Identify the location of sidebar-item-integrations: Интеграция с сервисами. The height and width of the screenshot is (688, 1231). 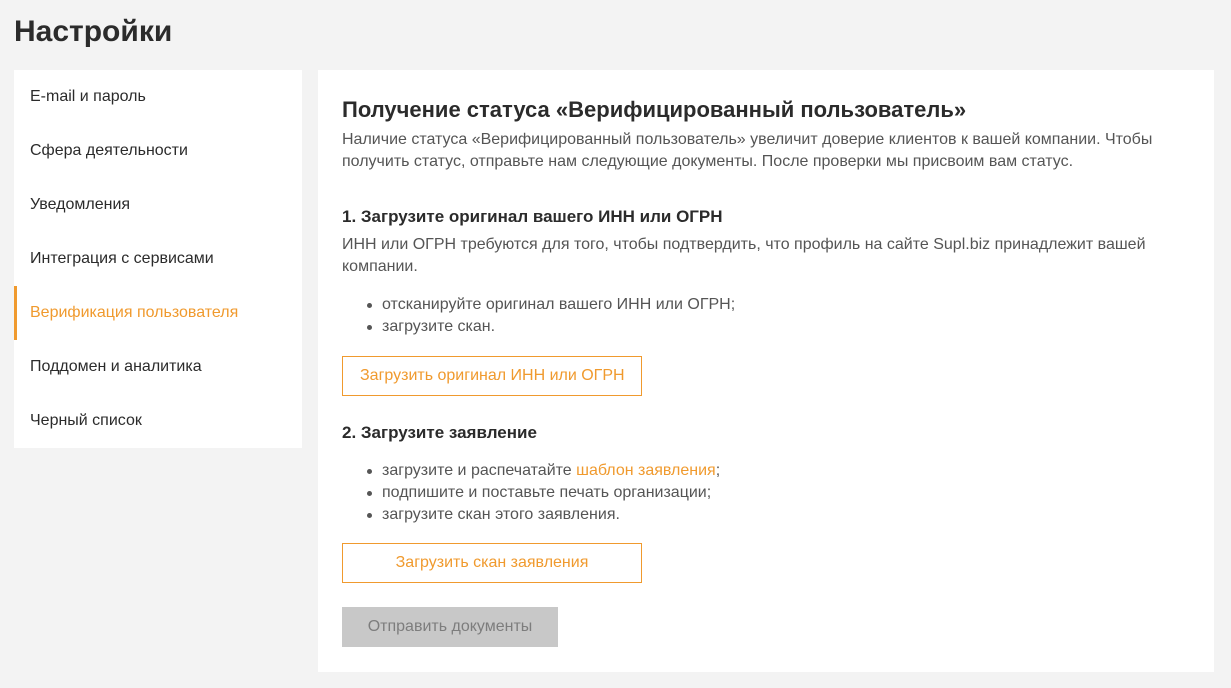
(158, 259).